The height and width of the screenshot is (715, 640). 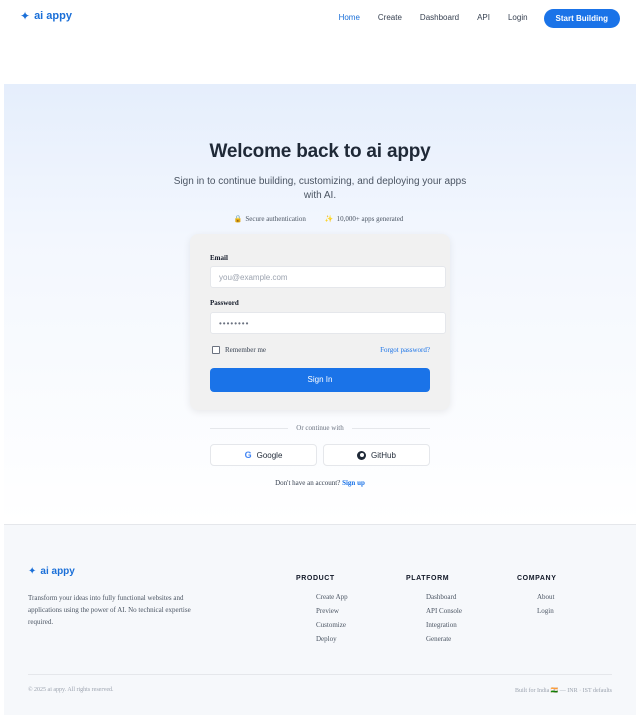 What do you see at coordinates (269, 455) in the screenshot?
I see `google-label: Google` at bounding box center [269, 455].